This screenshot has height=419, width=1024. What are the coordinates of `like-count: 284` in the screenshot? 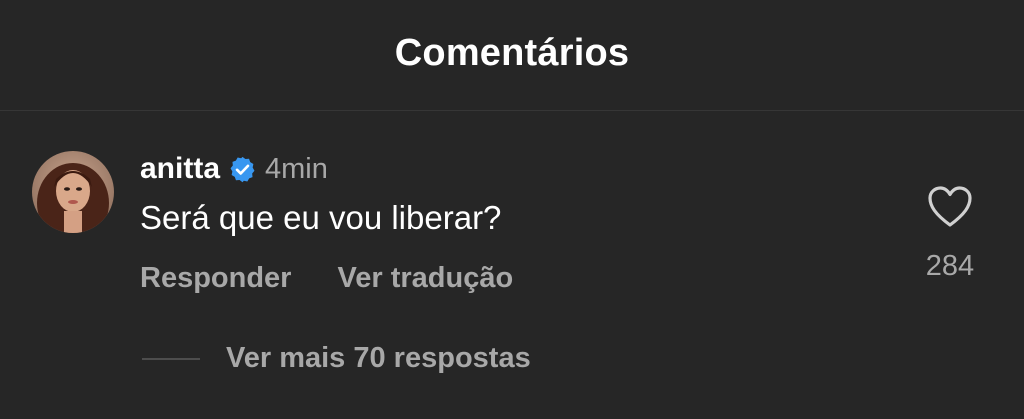 It's located at (950, 266).